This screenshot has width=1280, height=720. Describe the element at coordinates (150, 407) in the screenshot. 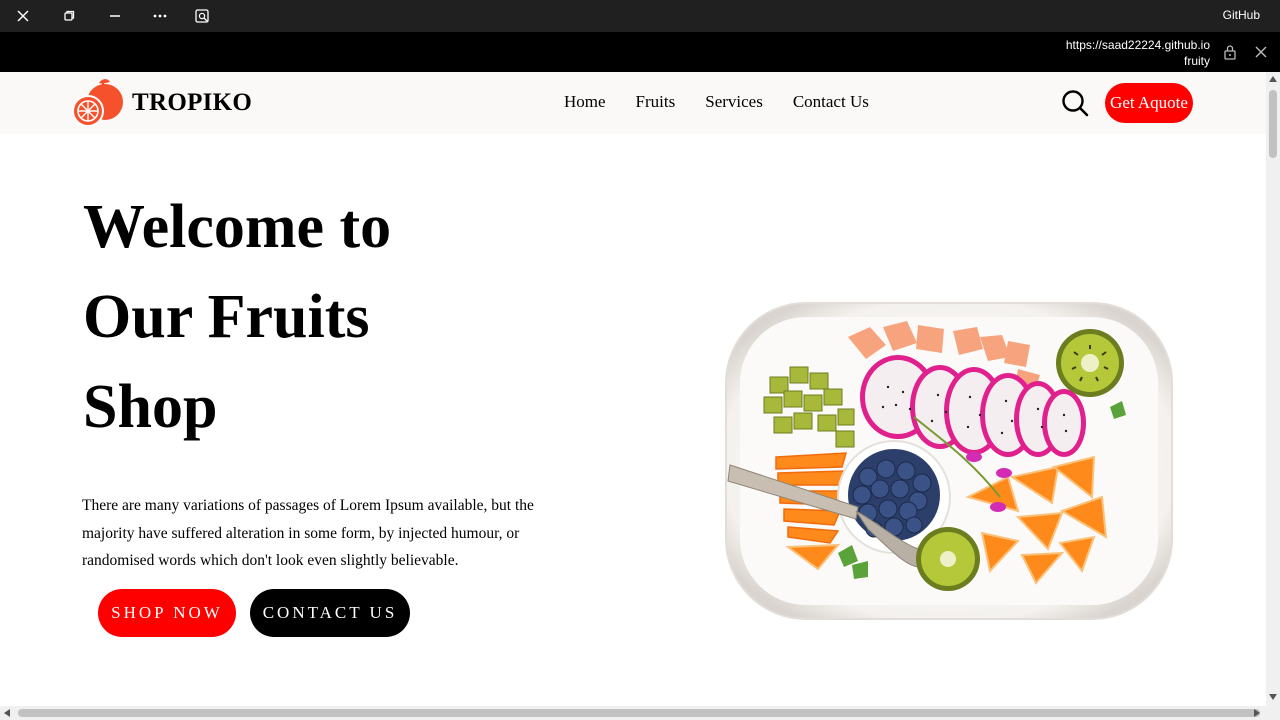

I see `hero-title-line: Shop` at that location.